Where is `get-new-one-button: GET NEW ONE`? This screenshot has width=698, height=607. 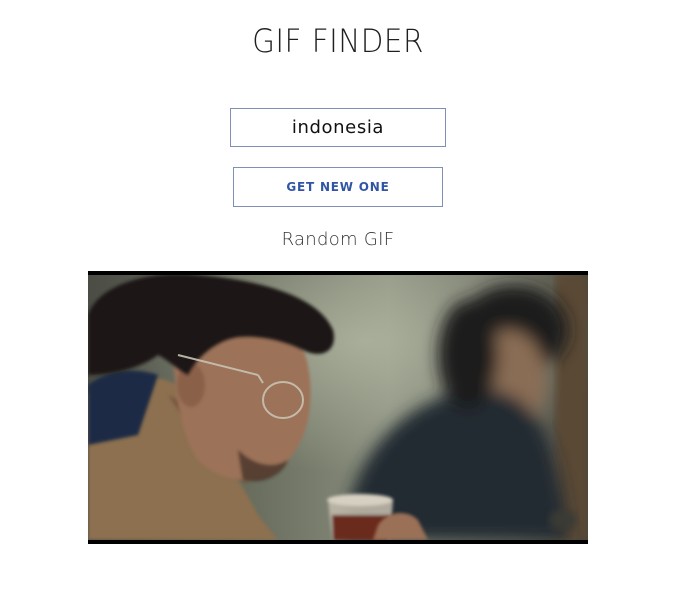
get-new-one-button: GET NEW ONE is located at coordinates (338, 187).